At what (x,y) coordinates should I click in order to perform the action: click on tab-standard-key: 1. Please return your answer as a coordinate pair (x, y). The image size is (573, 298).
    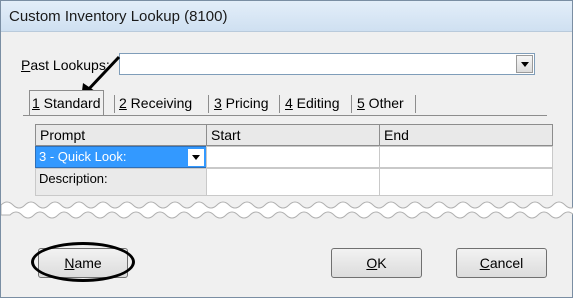
    Looking at the image, I should click on (36, 103).